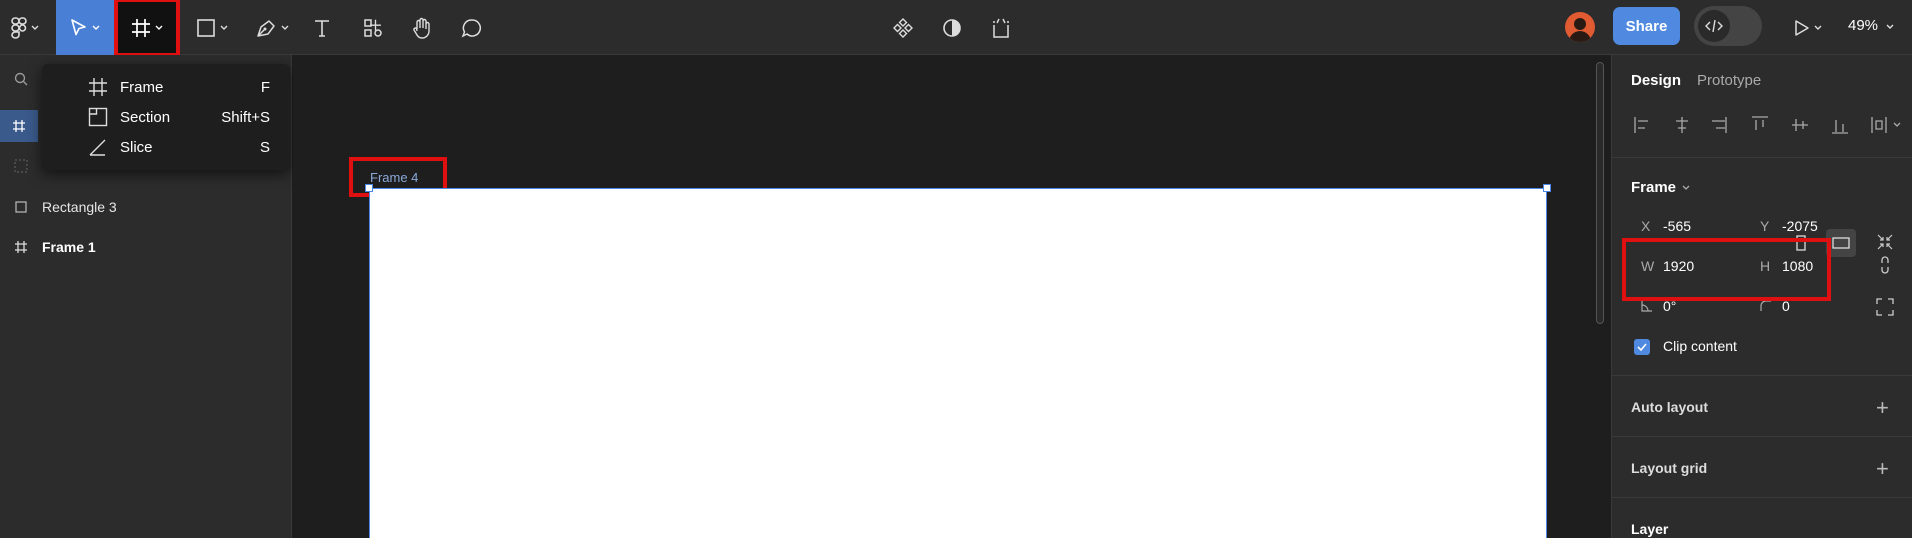  Describe the element at coordinates (146, 207) in the screenshot. I see `layer-row: Rectangle 3` at that location.